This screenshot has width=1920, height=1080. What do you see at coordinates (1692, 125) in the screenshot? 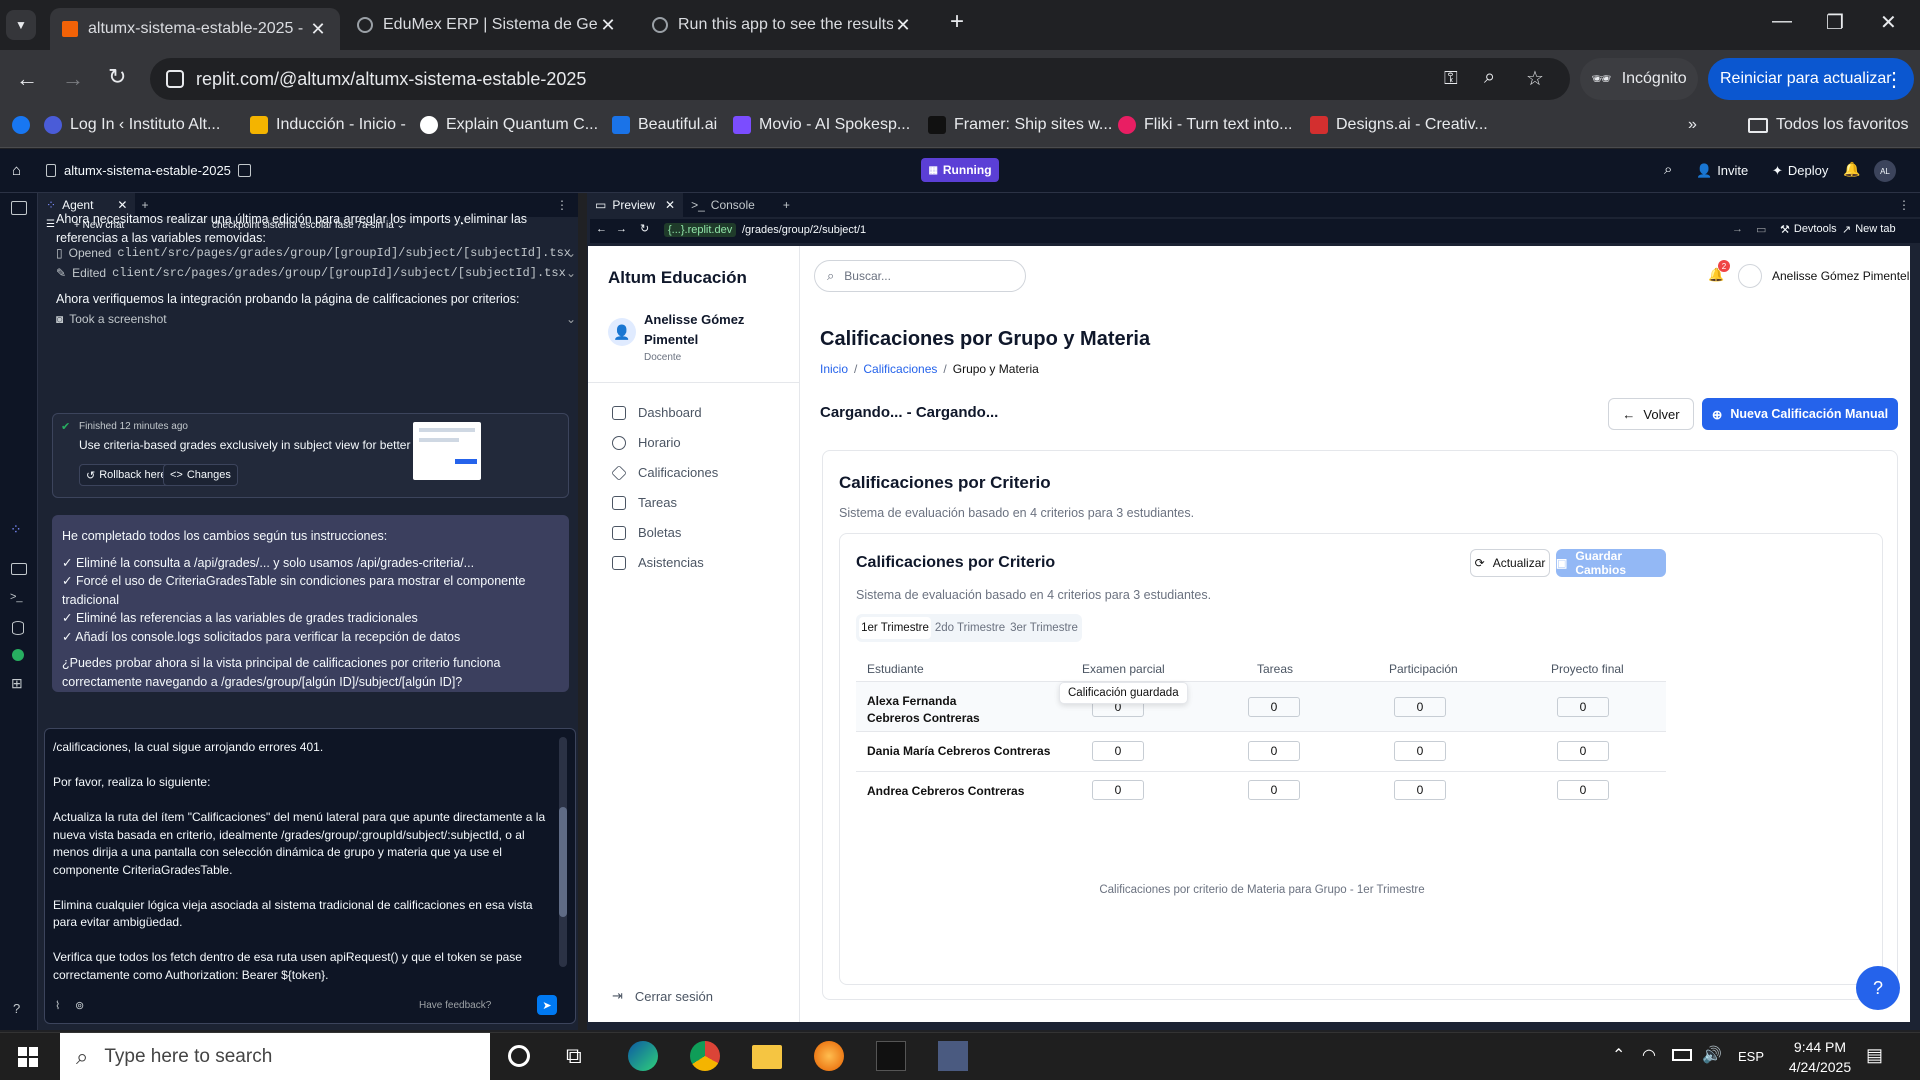
I see `bookmarks-overflow-icon: »` at bounding box center [1692, 125].